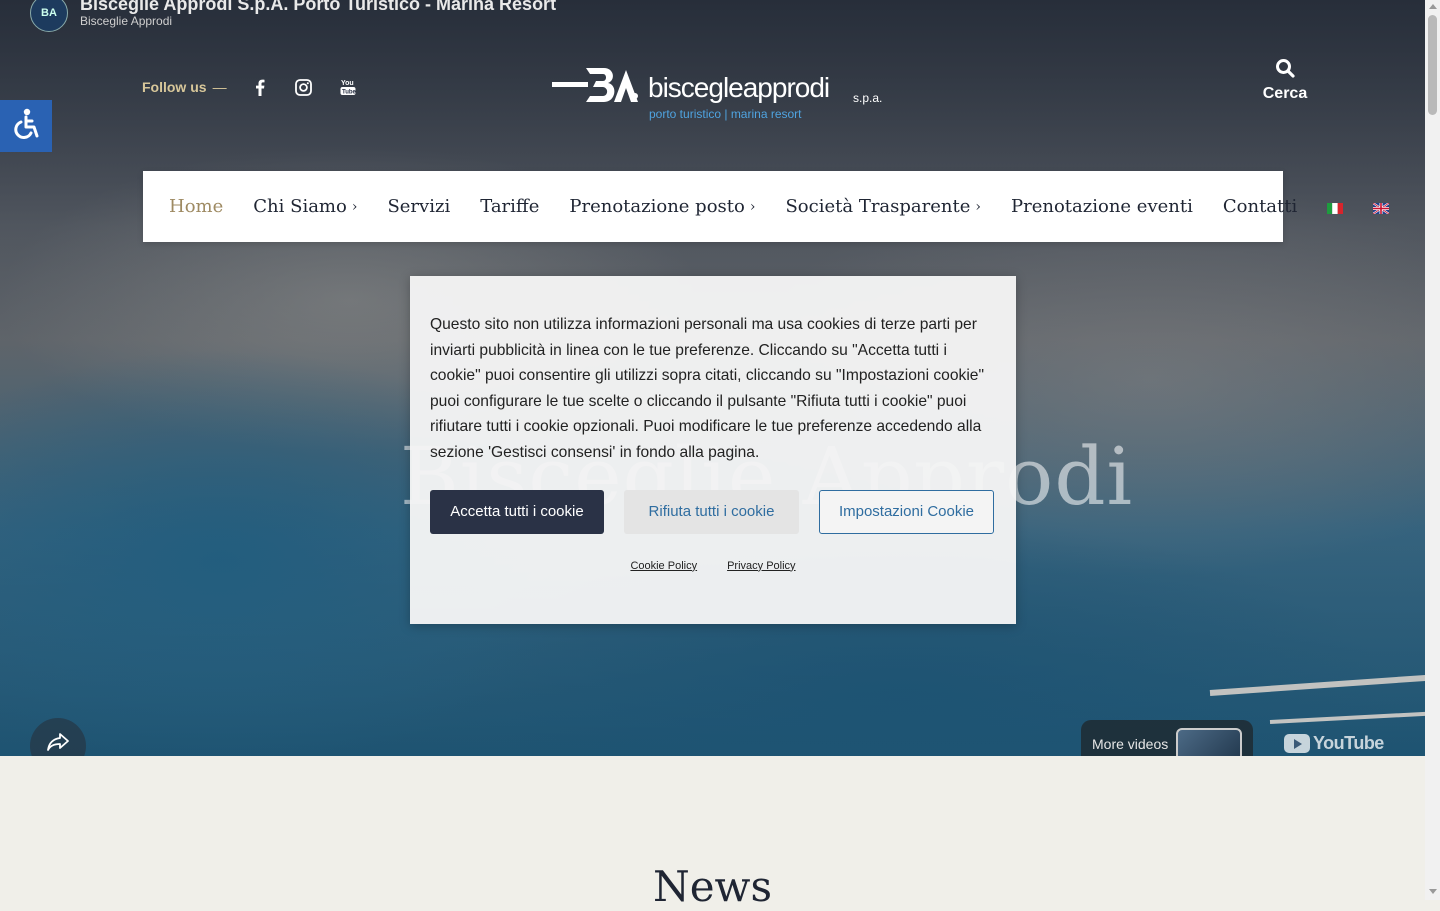 Image resolution: width=1440 pixels, height=911 pixels. Describe the element at coordinates (304, 87) in the screenshot. I see `instagram-icon` at that location.